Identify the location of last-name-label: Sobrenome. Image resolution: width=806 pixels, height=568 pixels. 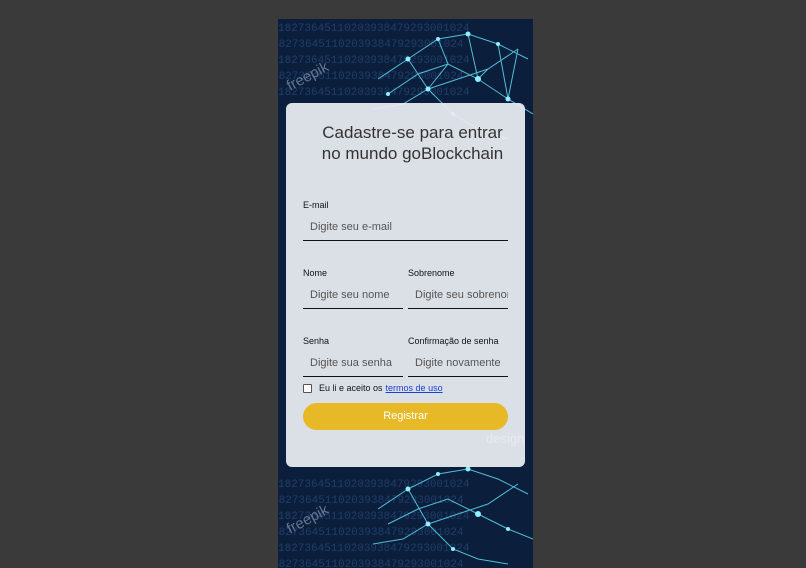
(431, 273).